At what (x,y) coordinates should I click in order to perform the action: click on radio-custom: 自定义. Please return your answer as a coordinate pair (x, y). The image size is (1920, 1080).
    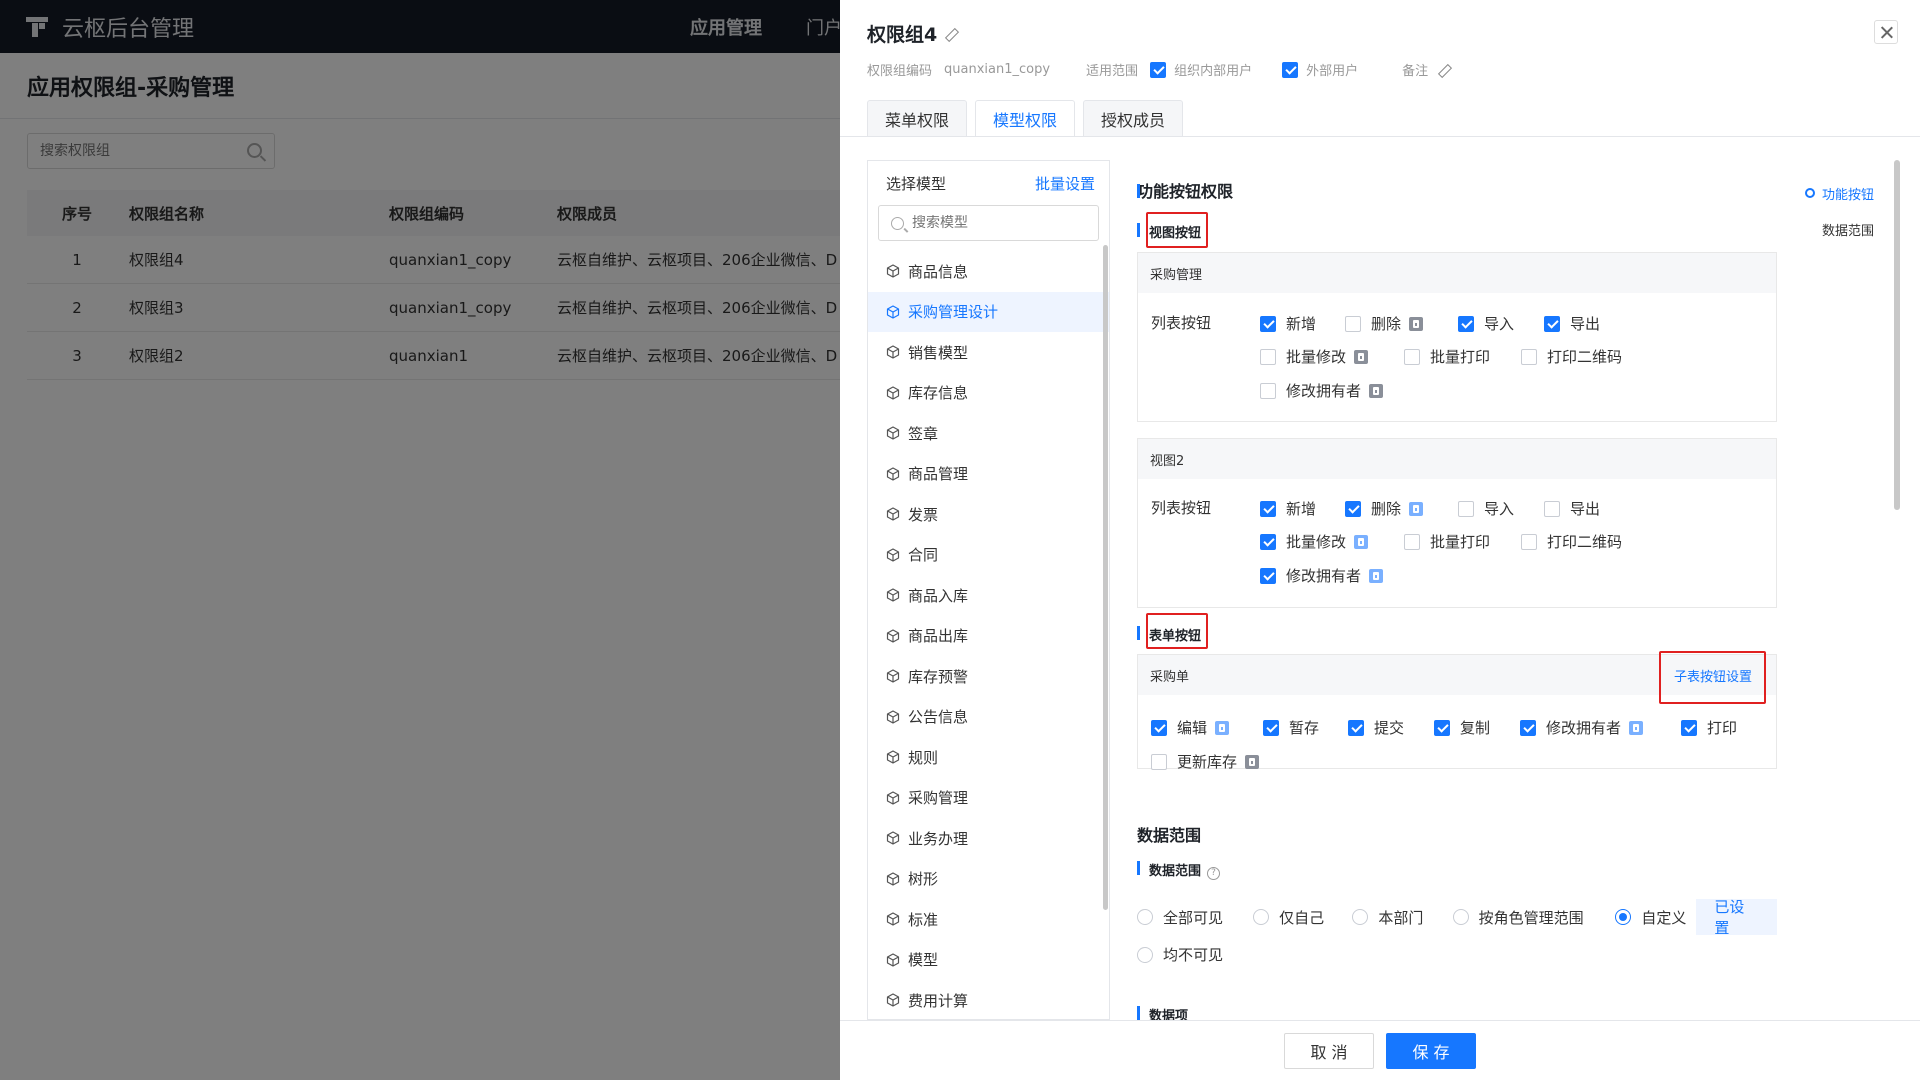
    Looking at the image, I should click on (1650, 917).